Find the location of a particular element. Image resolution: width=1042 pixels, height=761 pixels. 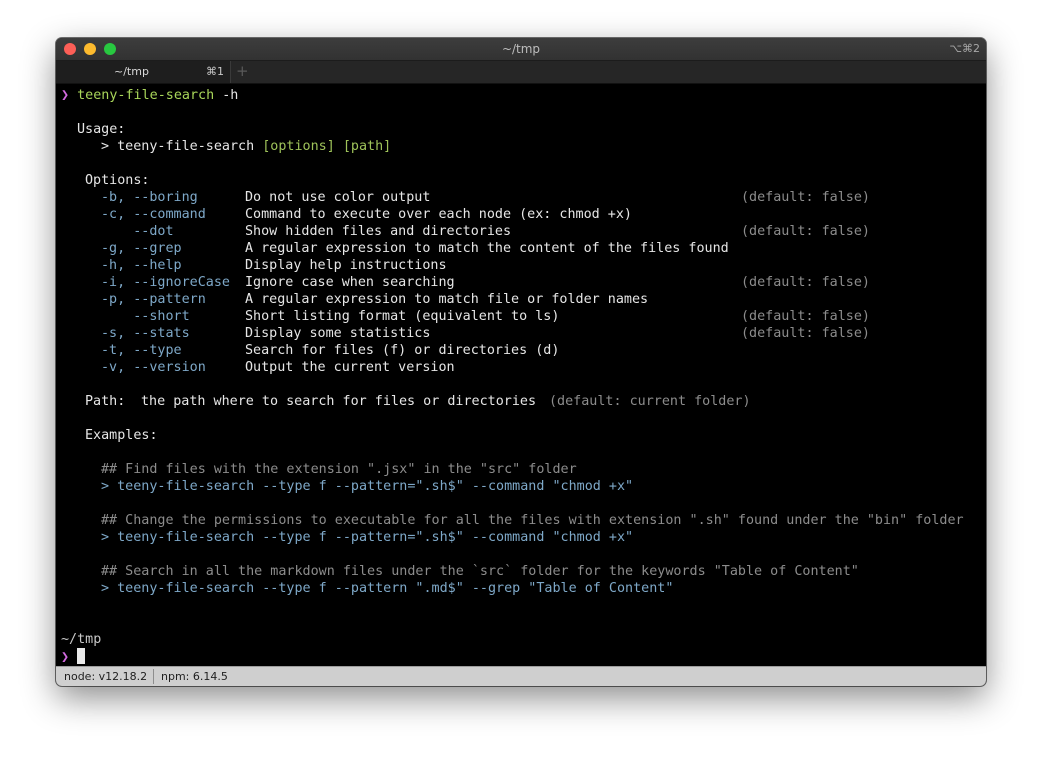

text-cursor is located at coordinates (81, 656).